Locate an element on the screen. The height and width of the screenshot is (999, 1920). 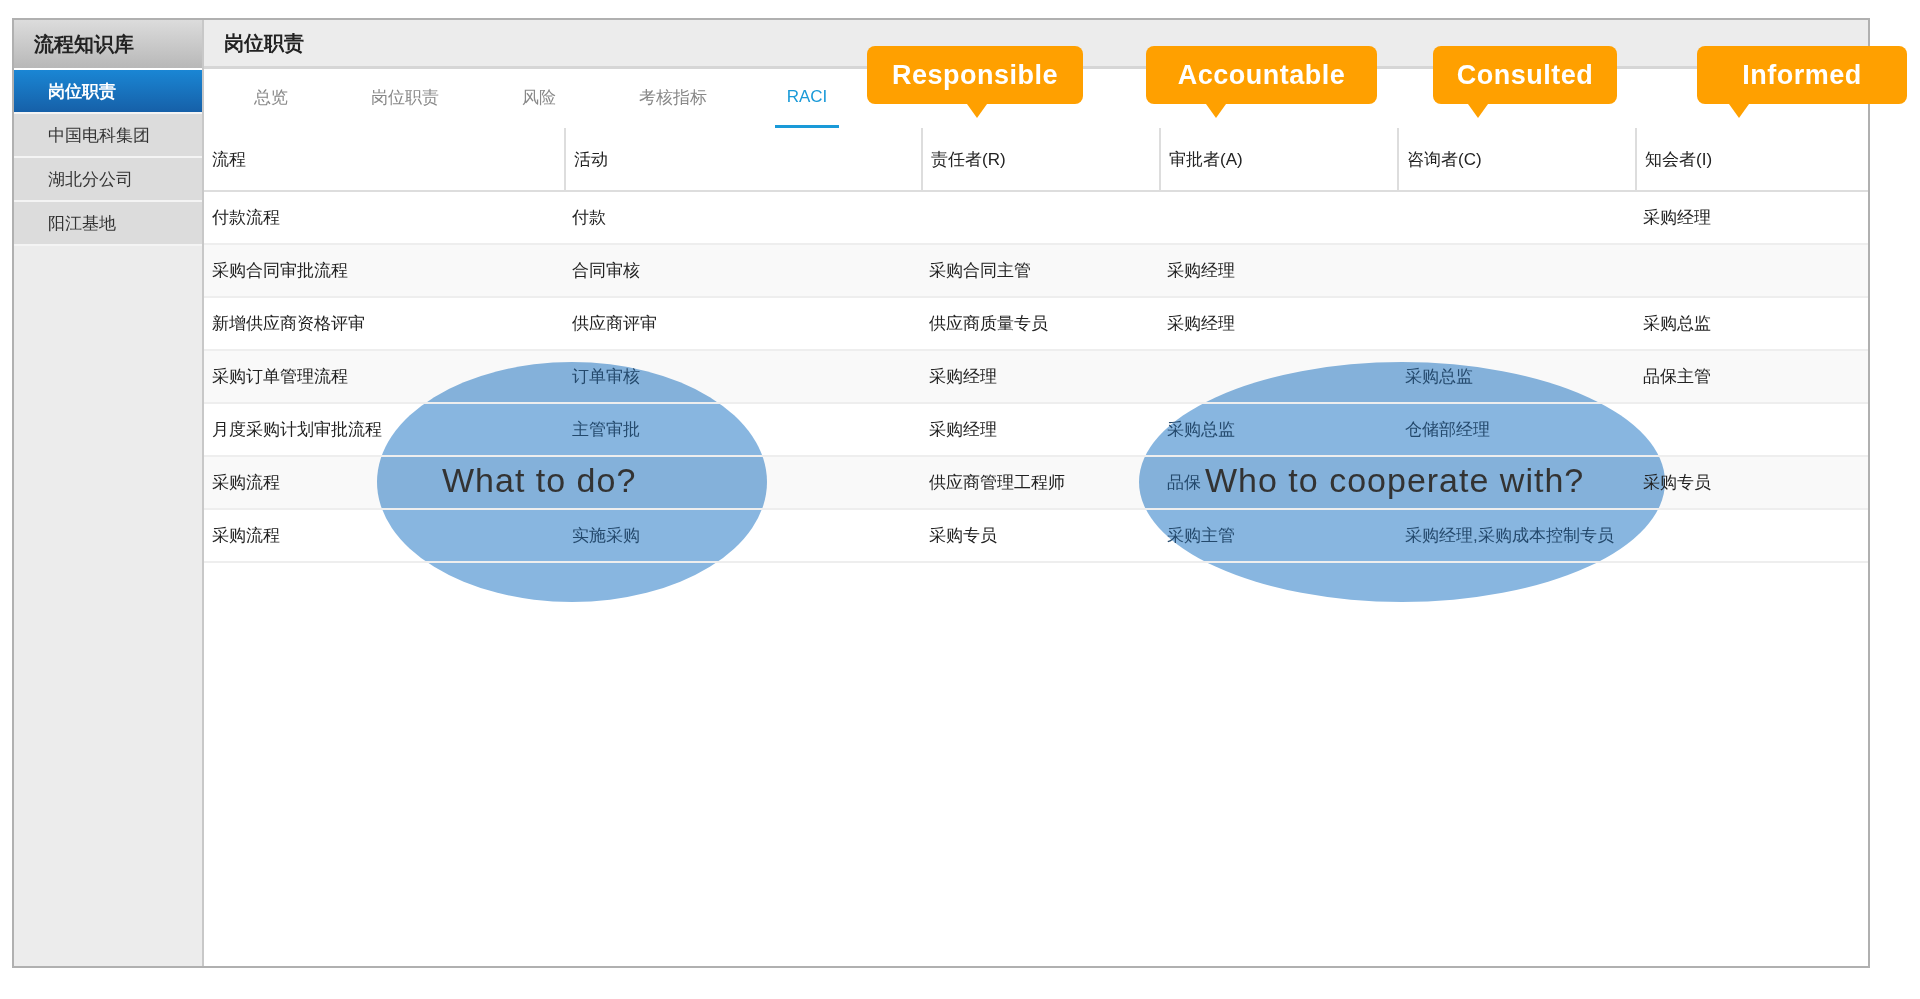
column-header: 审批者(A) is located at coordinates (1278, 159).